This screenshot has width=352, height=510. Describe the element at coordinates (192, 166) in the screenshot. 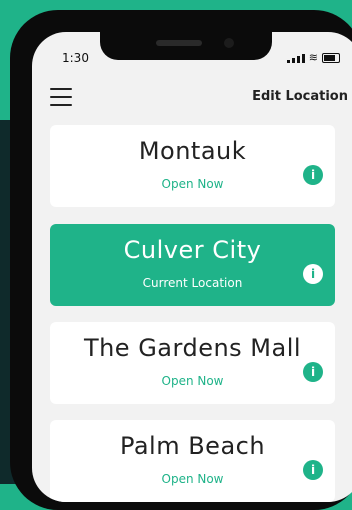

I see `location-card-montauk: Montauk Open Now i` at that location.